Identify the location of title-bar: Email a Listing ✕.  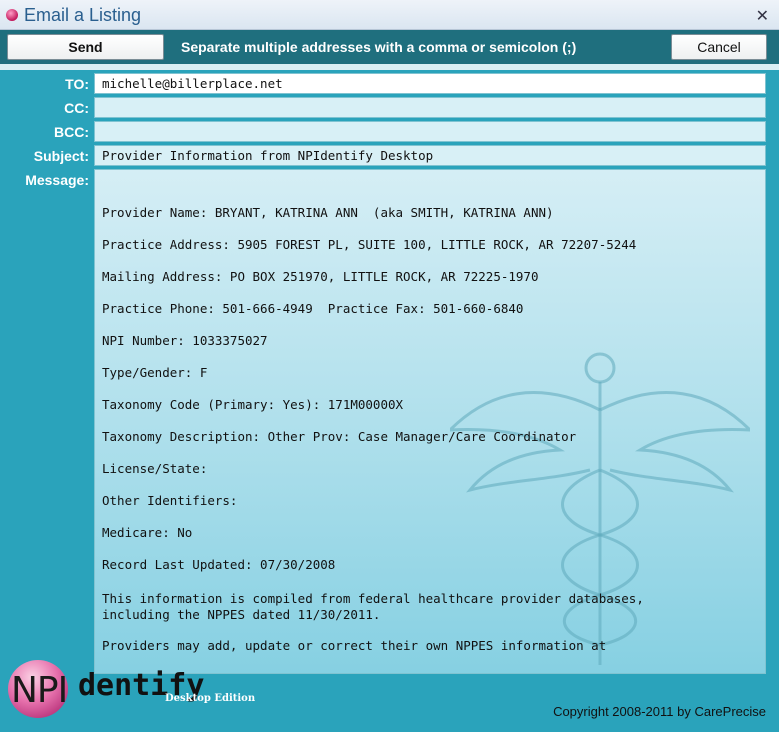
(389, 15).